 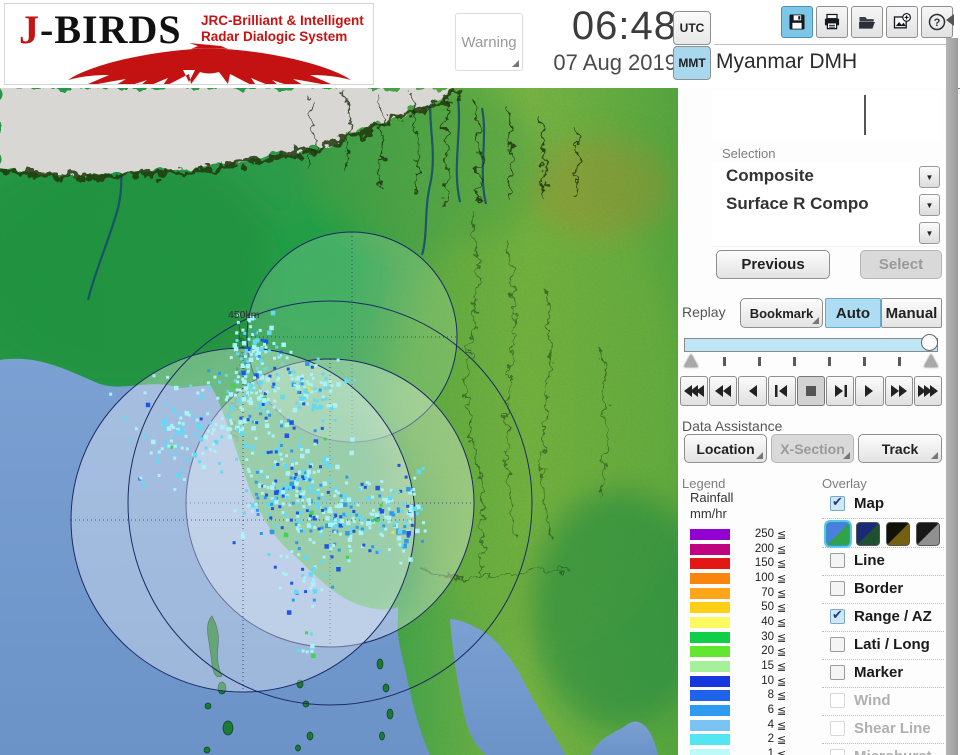 I want to click on save-button, so click(x=797, y=22).